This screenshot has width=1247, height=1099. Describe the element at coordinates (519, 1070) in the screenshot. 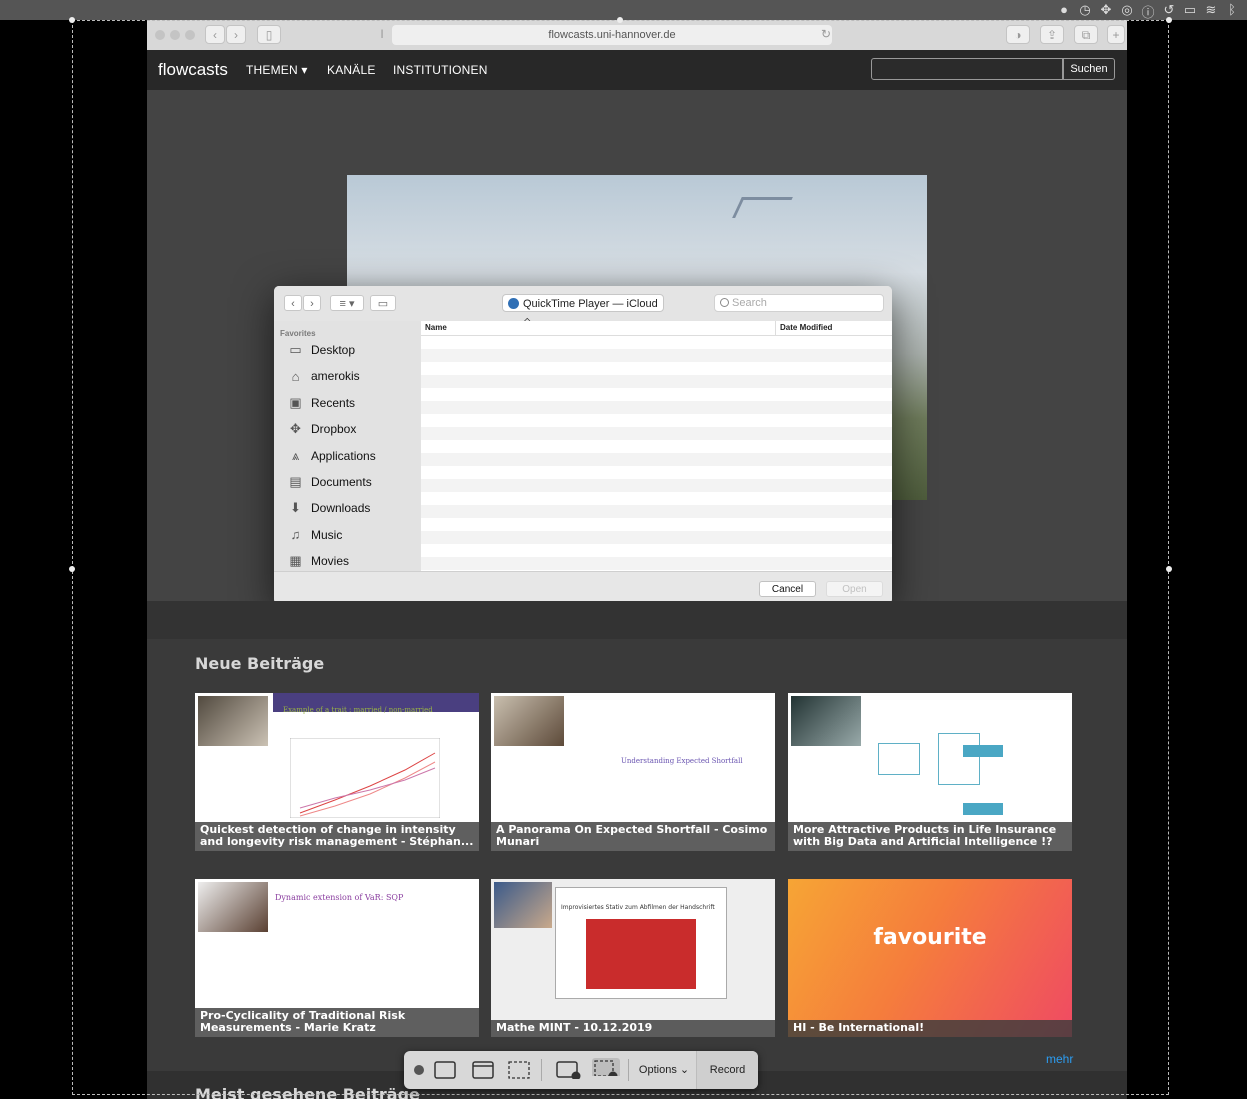

I see `capture-selection-icon` at that location.